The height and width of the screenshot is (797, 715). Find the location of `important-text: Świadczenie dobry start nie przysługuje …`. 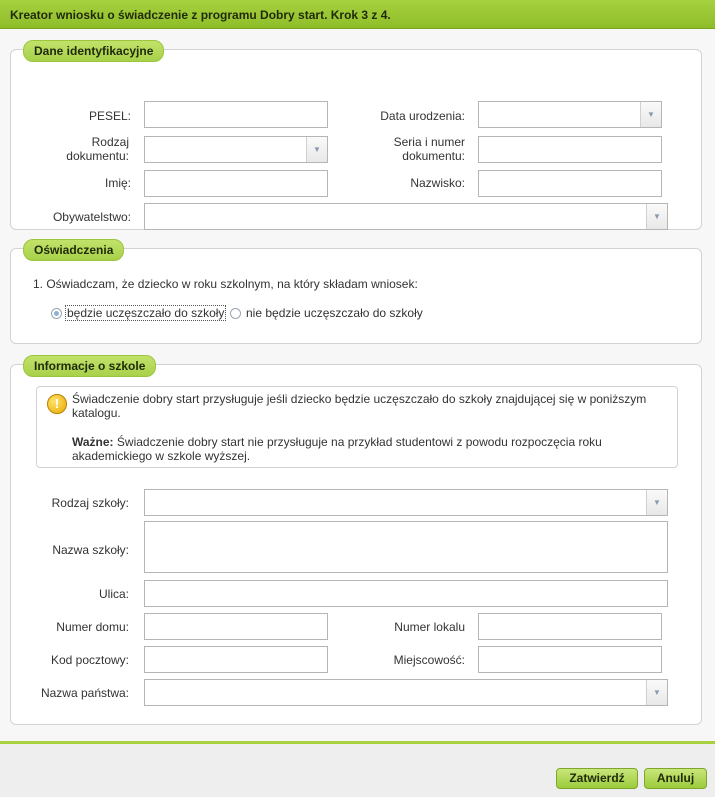

important-text: Świadczenie dobry start nie przysługuje … is located at coordinates (337, 449).